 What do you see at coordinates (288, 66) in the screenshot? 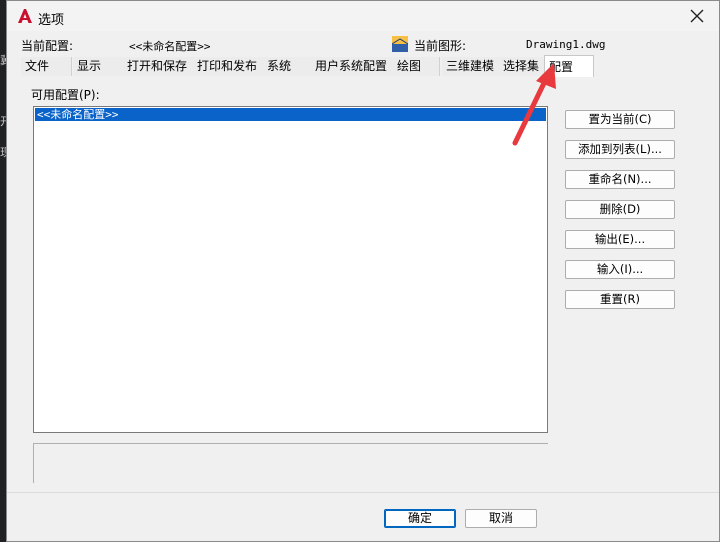
I see `tab-system: 系统` at bounding box center [288, 66].